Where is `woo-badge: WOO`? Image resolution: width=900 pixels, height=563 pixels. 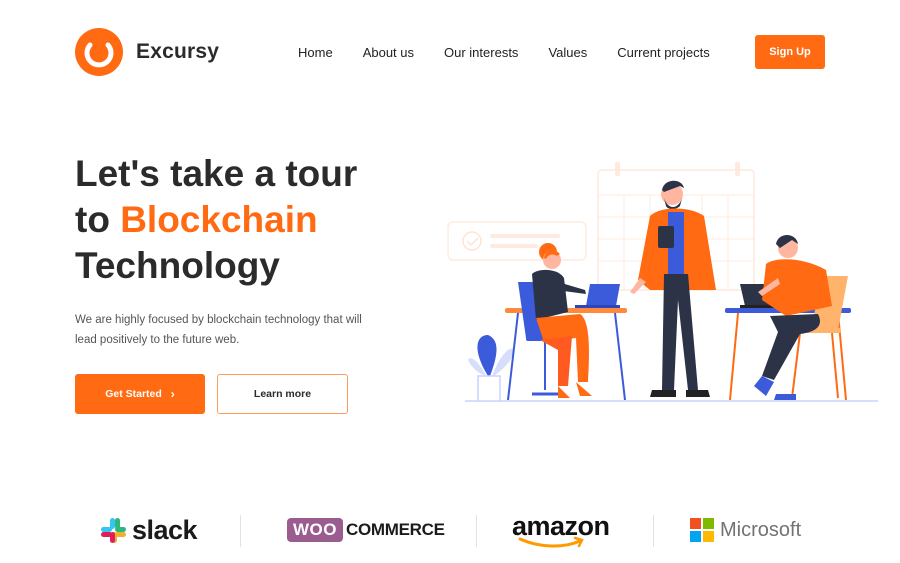
woo-badge: WOO is located at coordinates (315, 530).